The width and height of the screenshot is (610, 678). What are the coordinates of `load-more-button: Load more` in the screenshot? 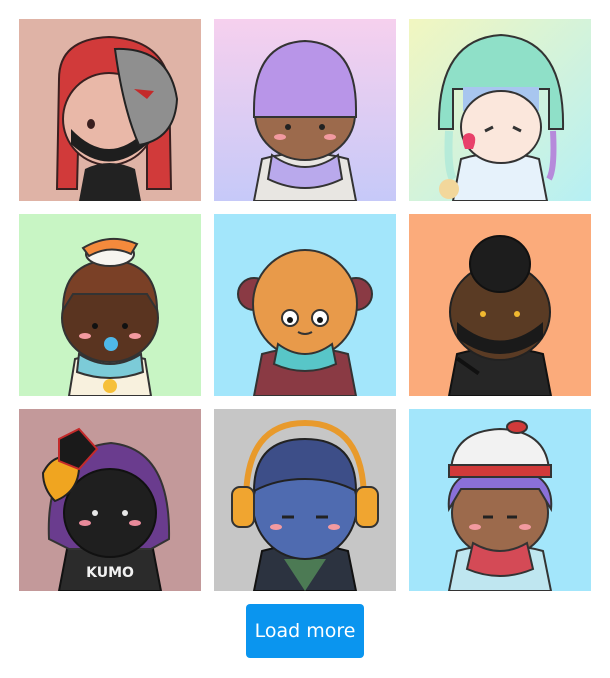 It's located at (305, 631).